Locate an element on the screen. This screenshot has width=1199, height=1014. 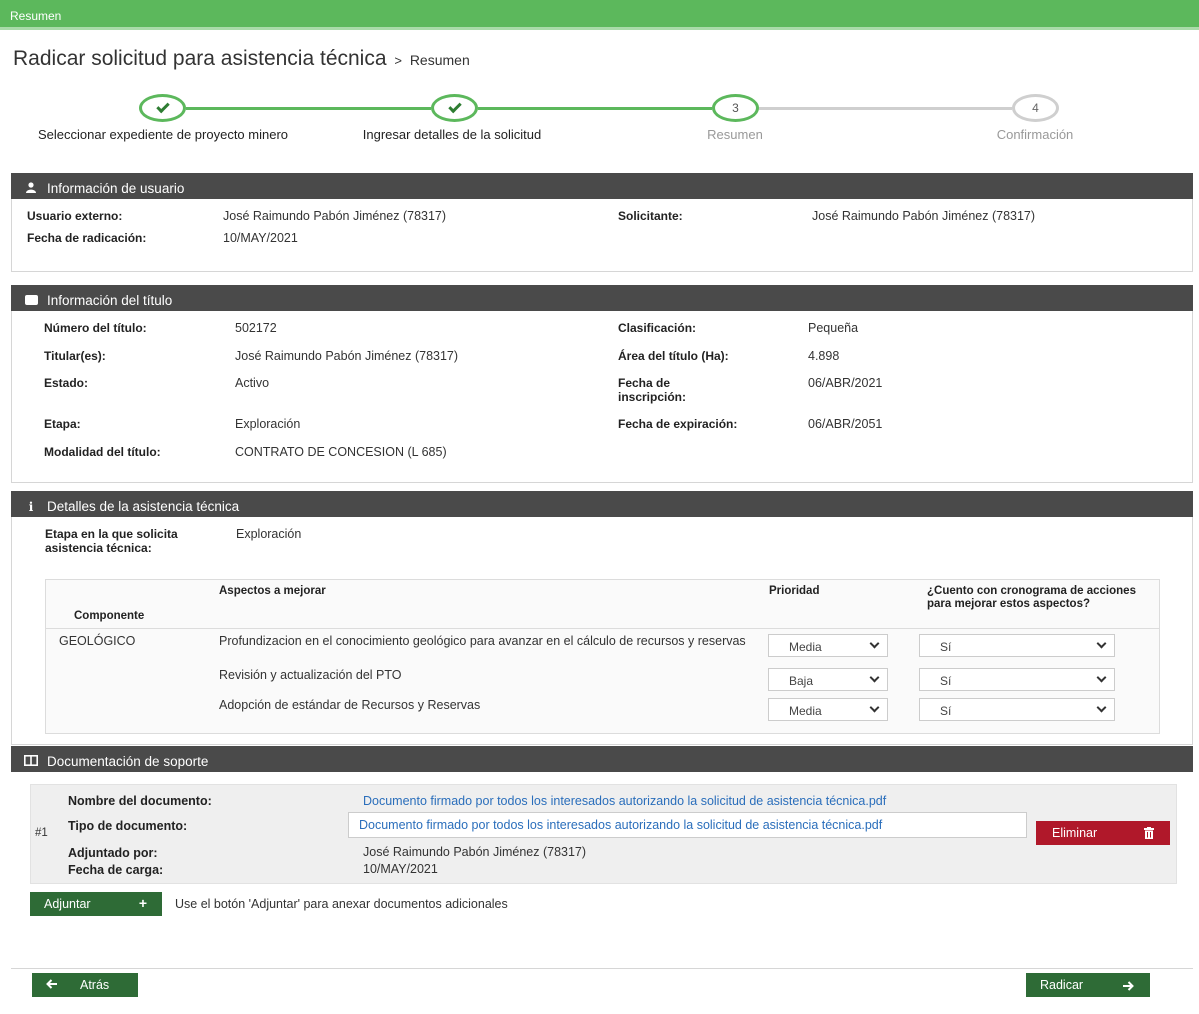
applicant-value: José Raimundo Pabón Jiménez (78317) is located at coordinates (924, 216).